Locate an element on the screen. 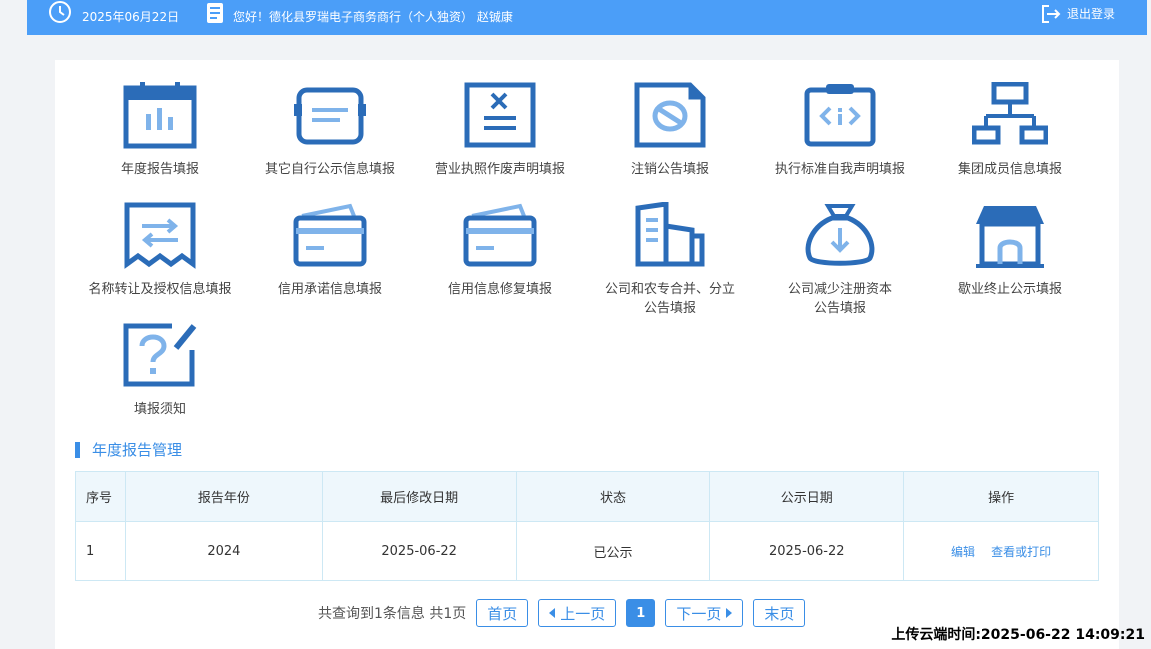  transfer-receipt-icon is located at coordinates (160, 235).